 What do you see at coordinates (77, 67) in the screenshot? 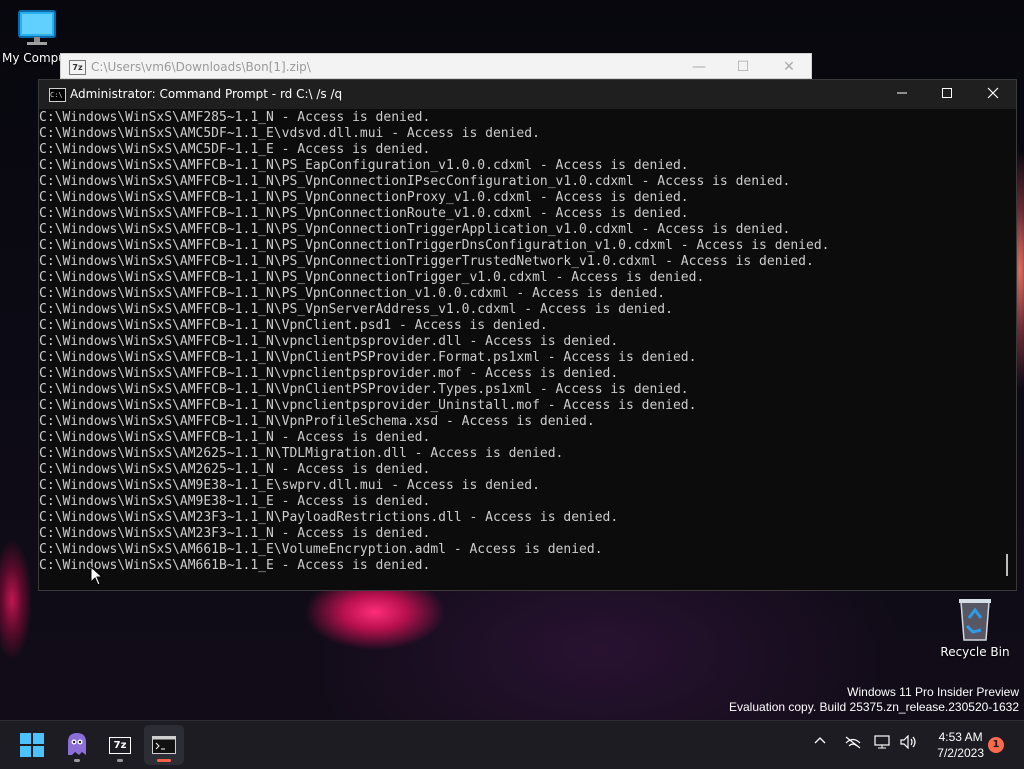
I see `7zip-app-icon: 7z` at bounding box center [77, 67].